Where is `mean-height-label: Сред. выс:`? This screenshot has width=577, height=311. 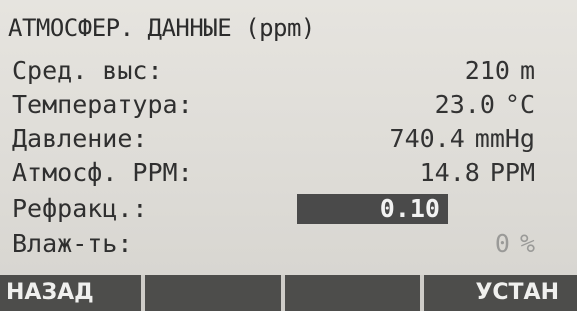
mean-height-label: Сред. выс: is located at coordinates (87, 70).